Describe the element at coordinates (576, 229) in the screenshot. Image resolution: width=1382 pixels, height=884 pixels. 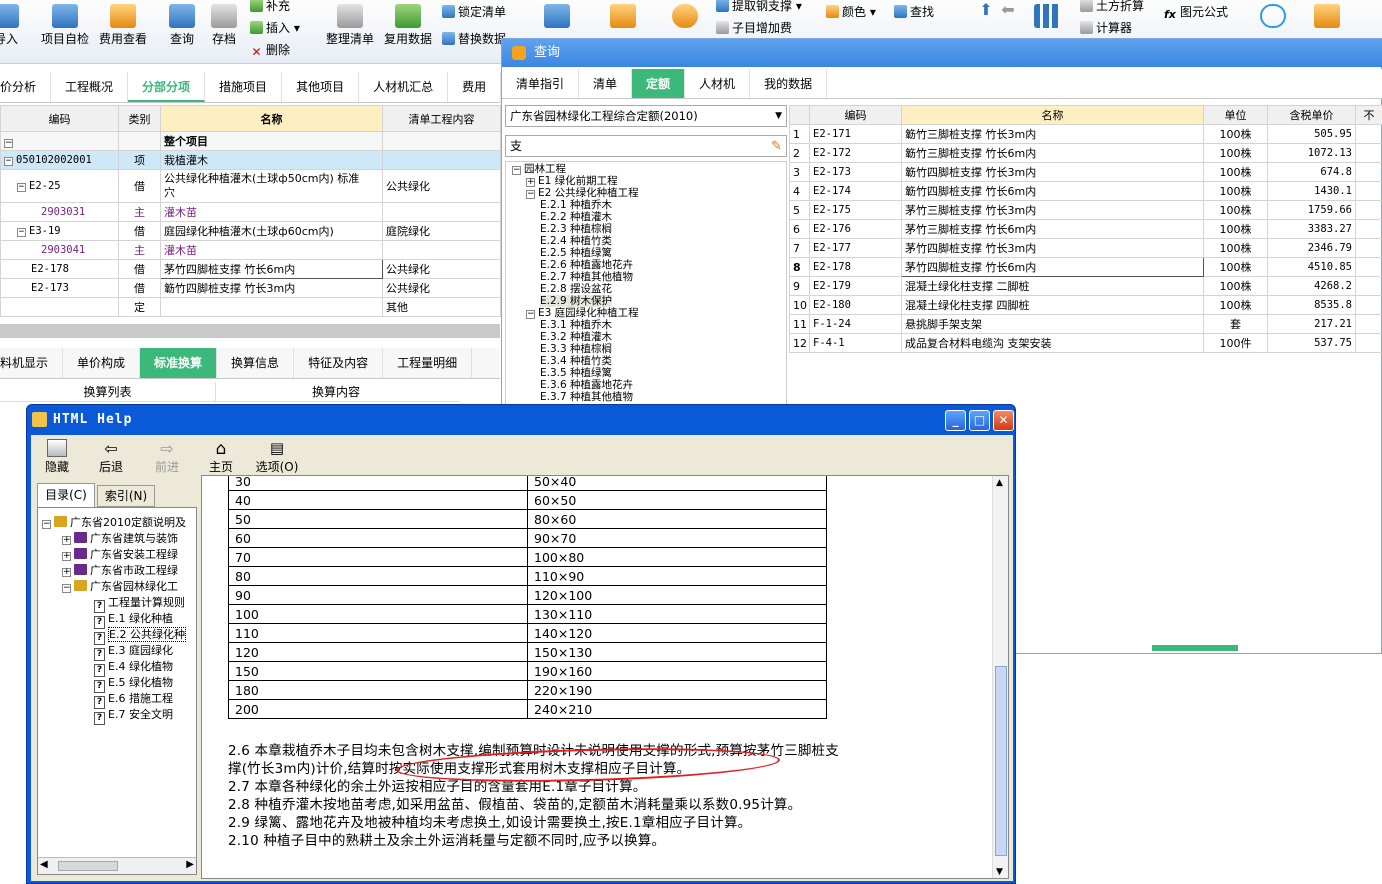
I see `tree-node: E.2.3 种植棕榈` at that location.